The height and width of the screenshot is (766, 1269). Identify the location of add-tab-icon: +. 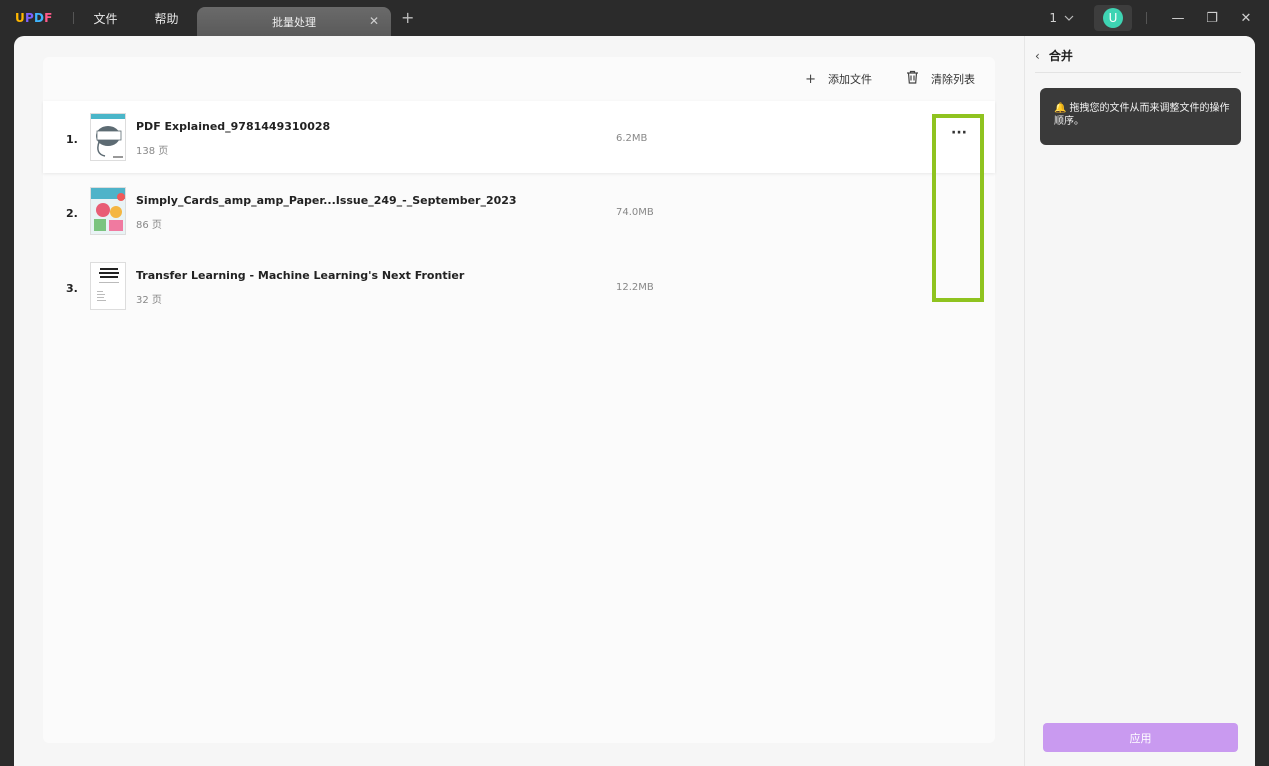
(407, 17).